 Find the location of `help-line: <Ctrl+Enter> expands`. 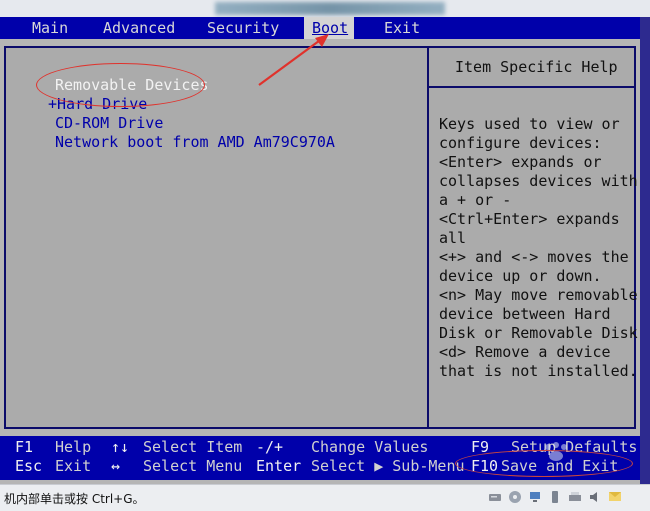

help-line: <Ctrl+Enter> expands is located at coordinates (529, 219).